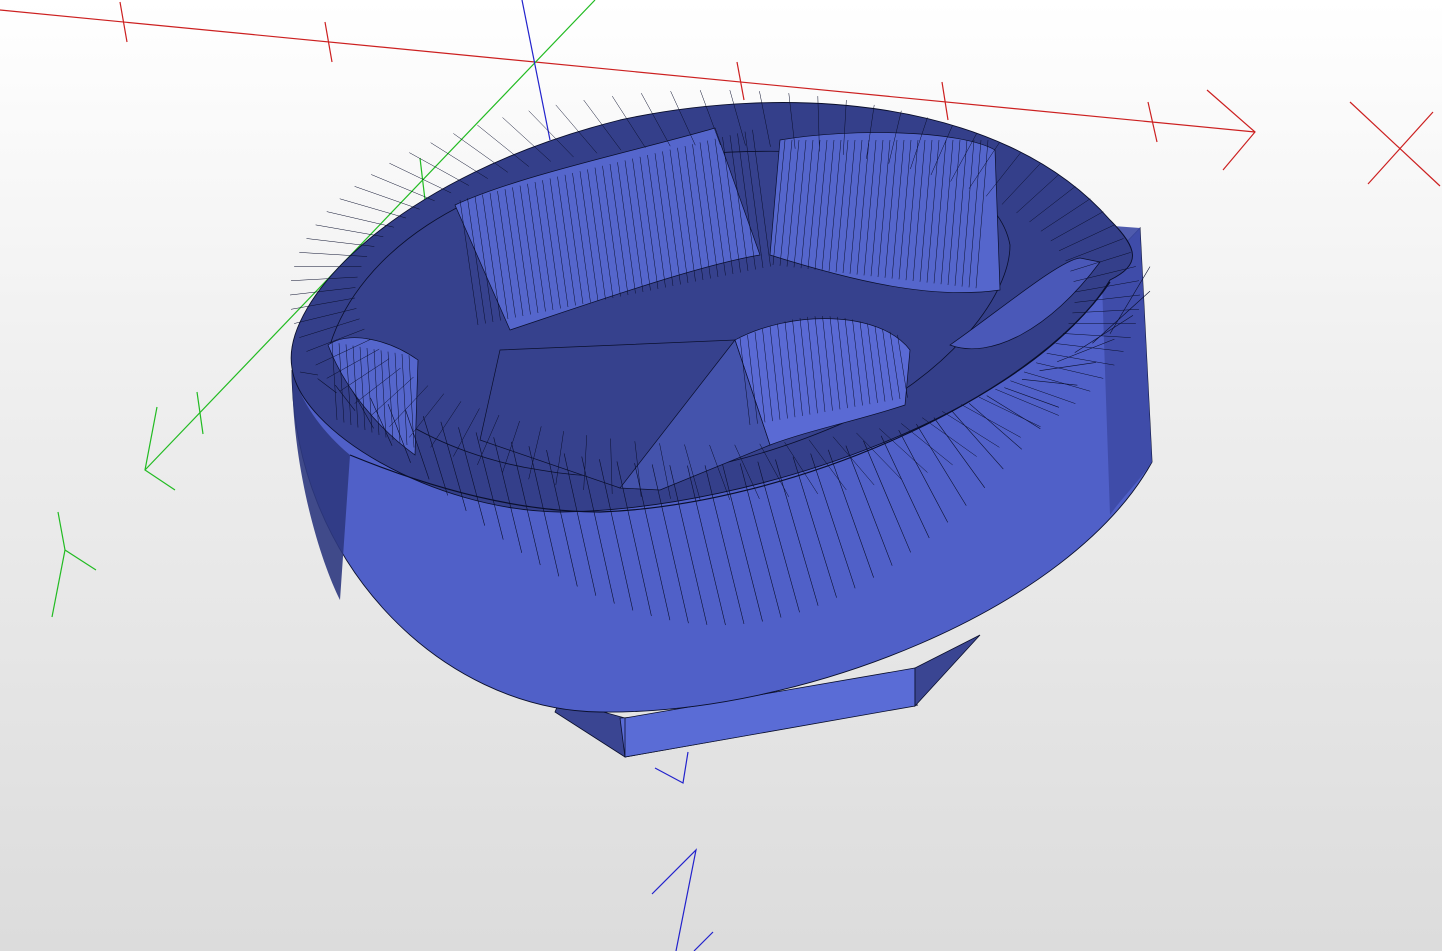 The image size is (1442, 951). I want to click on z-axis, so click(536, 70).